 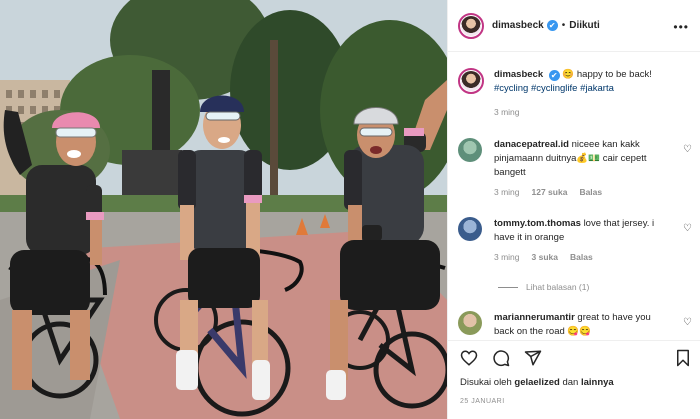 I want to click on caption-time: 3 ming, so click(x=507, y=112).